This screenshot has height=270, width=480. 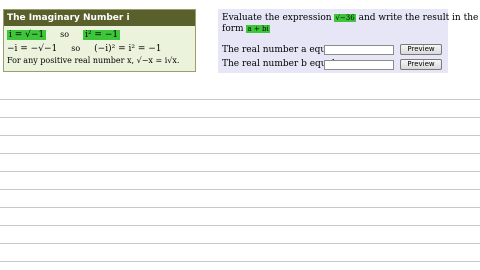 I want to click on b-preview-button: Preview, so click(x=421, y=64).